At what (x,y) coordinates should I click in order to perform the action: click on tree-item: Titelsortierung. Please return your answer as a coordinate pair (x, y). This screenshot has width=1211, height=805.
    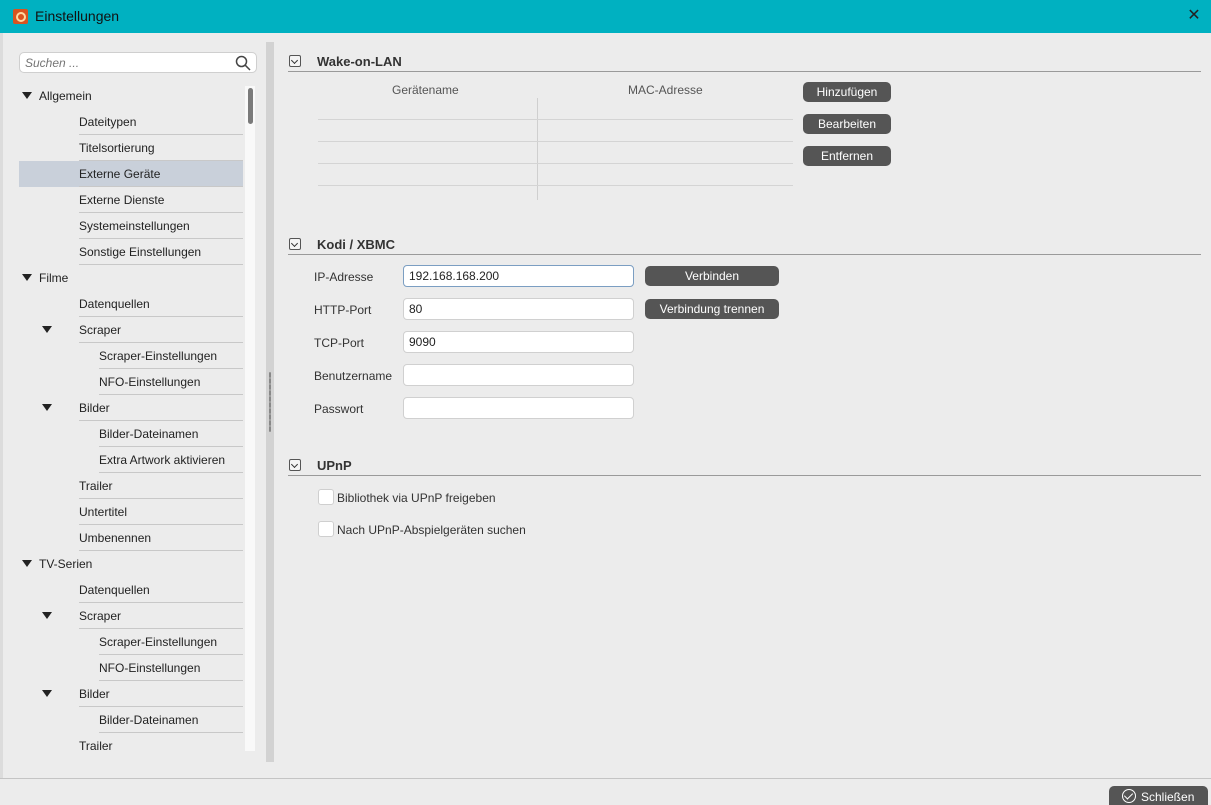
    Looking at the image, I should click on (131, 148).